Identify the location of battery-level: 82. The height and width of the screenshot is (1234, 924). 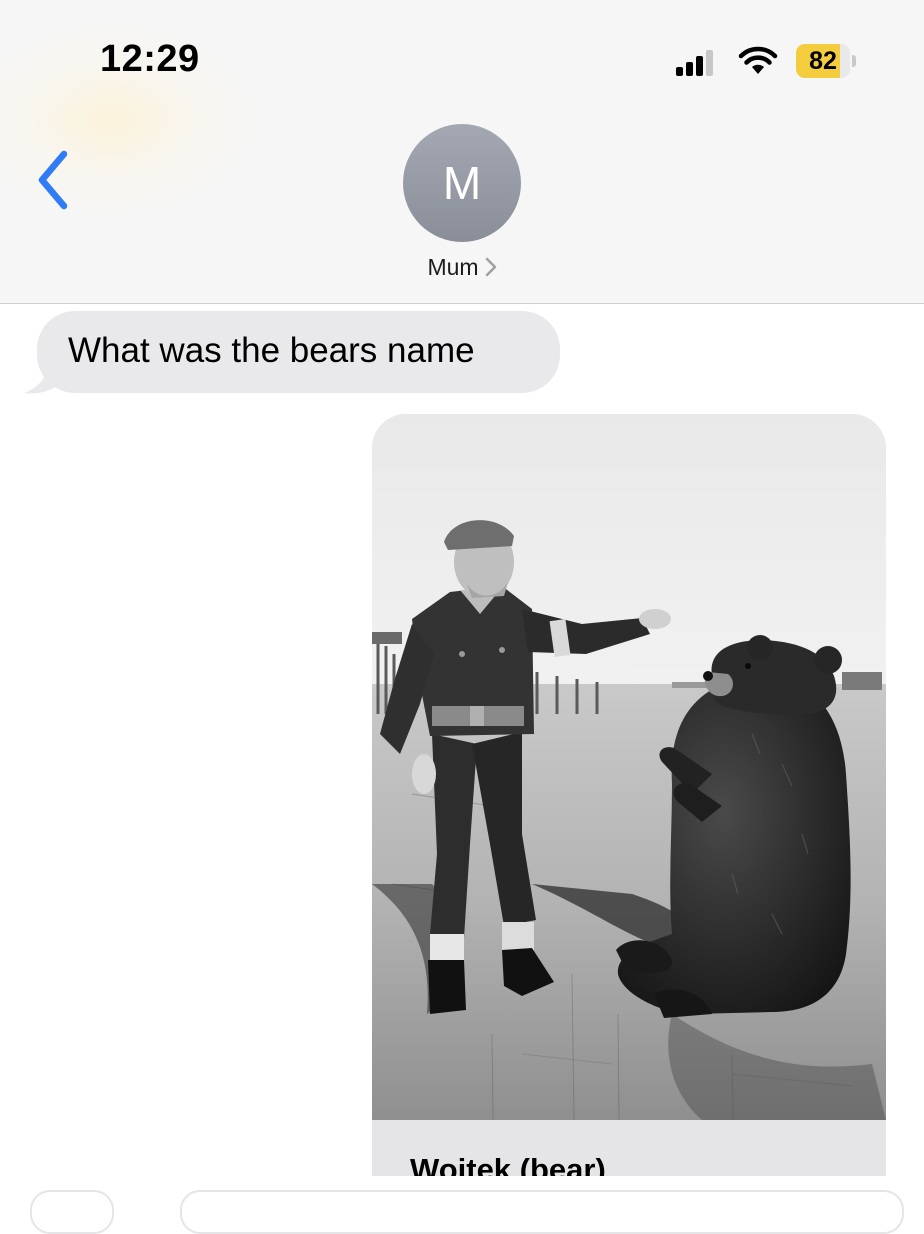
(823, 61).